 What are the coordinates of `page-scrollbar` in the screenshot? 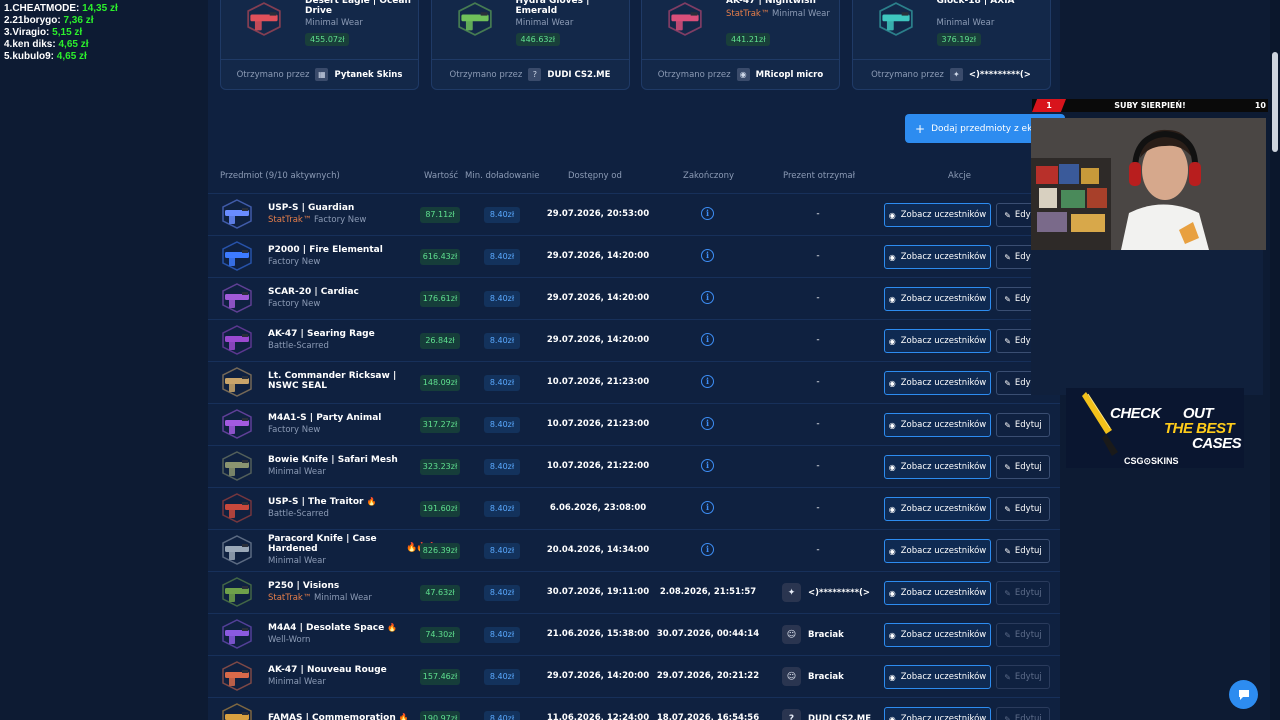 It's located at (1275, 360).